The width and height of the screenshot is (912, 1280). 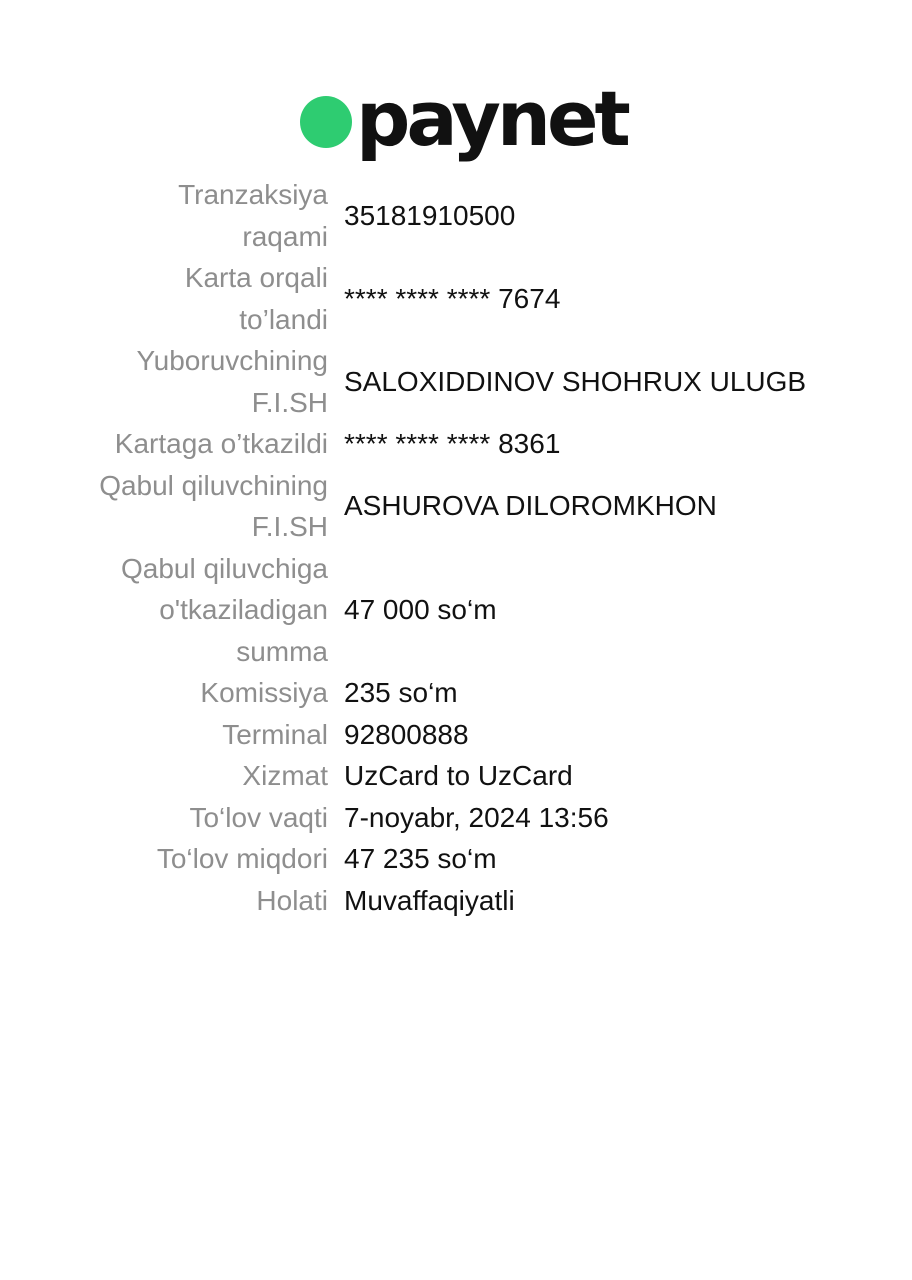 I want to click on row-value: Muvaffaqiyatli, so click(x=429, y=901).